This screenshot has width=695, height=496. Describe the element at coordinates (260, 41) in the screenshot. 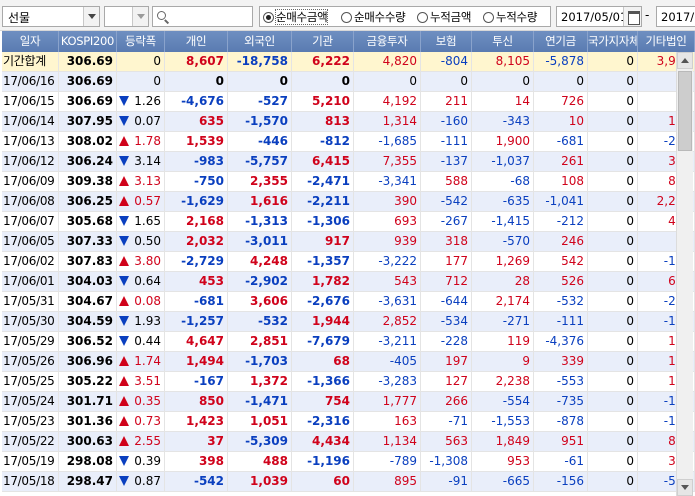

I see `column-header: 외국인` at that location.